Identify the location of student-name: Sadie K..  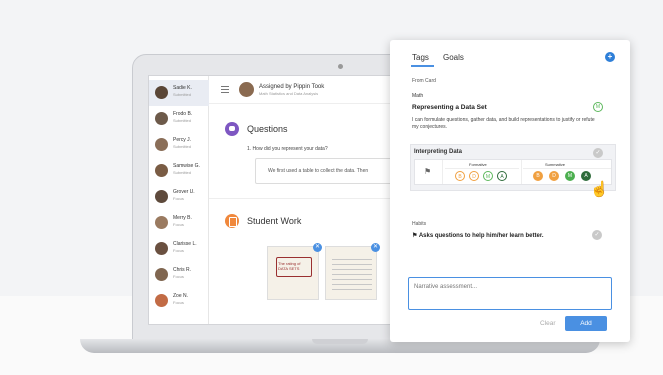
(182, 88).